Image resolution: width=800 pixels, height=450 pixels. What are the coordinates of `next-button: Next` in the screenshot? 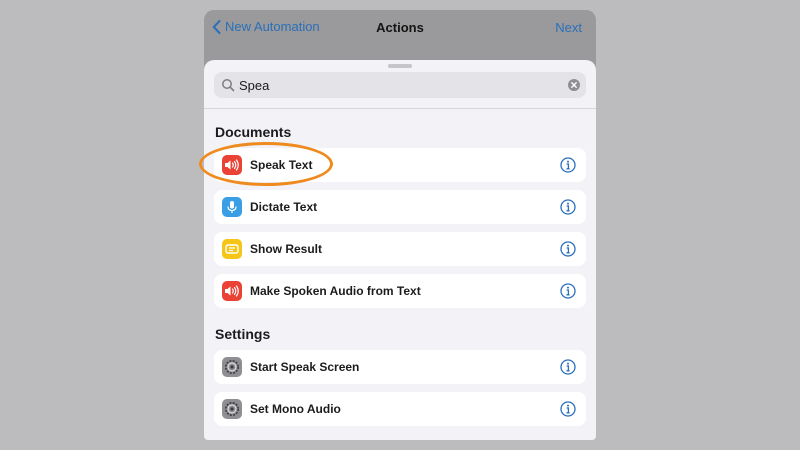 It's located at (568, 27).